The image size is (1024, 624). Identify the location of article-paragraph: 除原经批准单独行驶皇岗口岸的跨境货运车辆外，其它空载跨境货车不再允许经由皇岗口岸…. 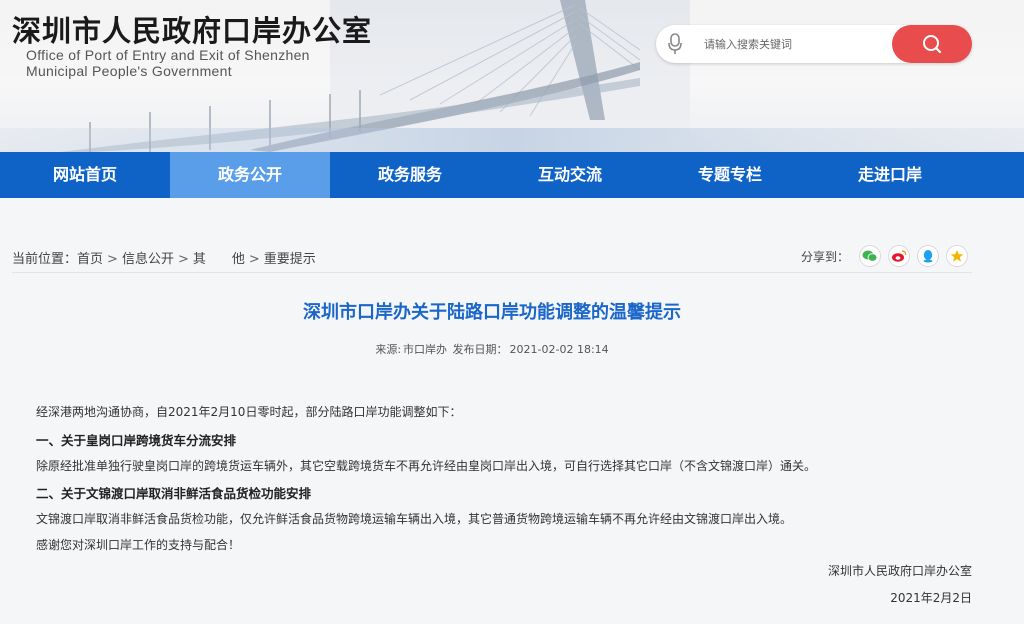
(426, 466).